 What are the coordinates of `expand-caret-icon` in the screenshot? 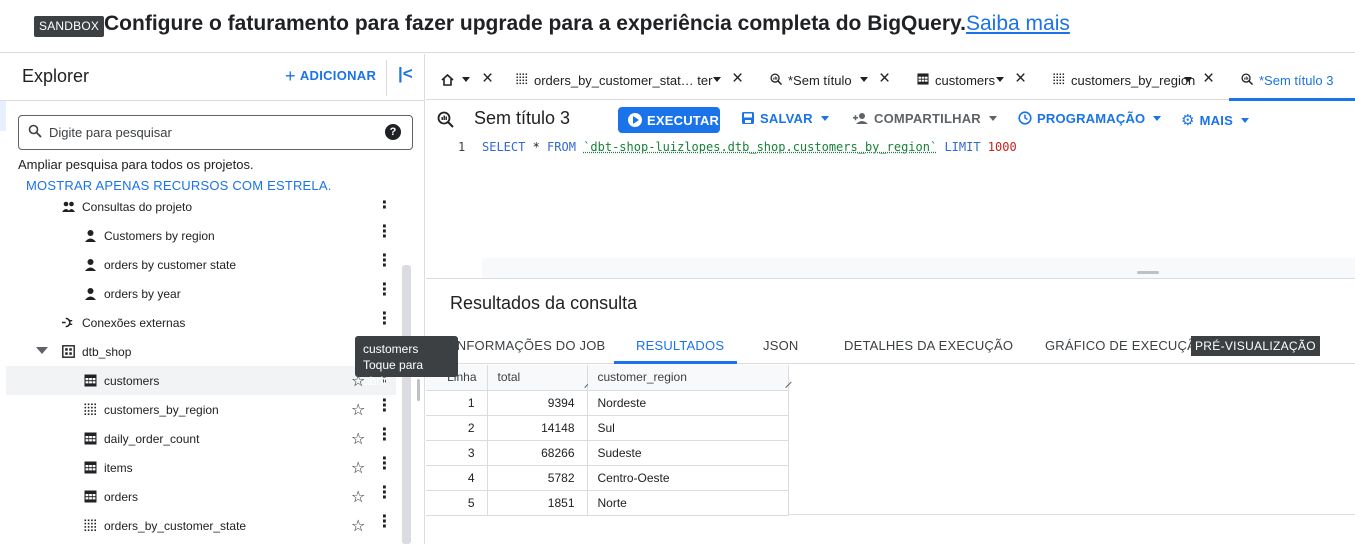 It's located at (42, 350).